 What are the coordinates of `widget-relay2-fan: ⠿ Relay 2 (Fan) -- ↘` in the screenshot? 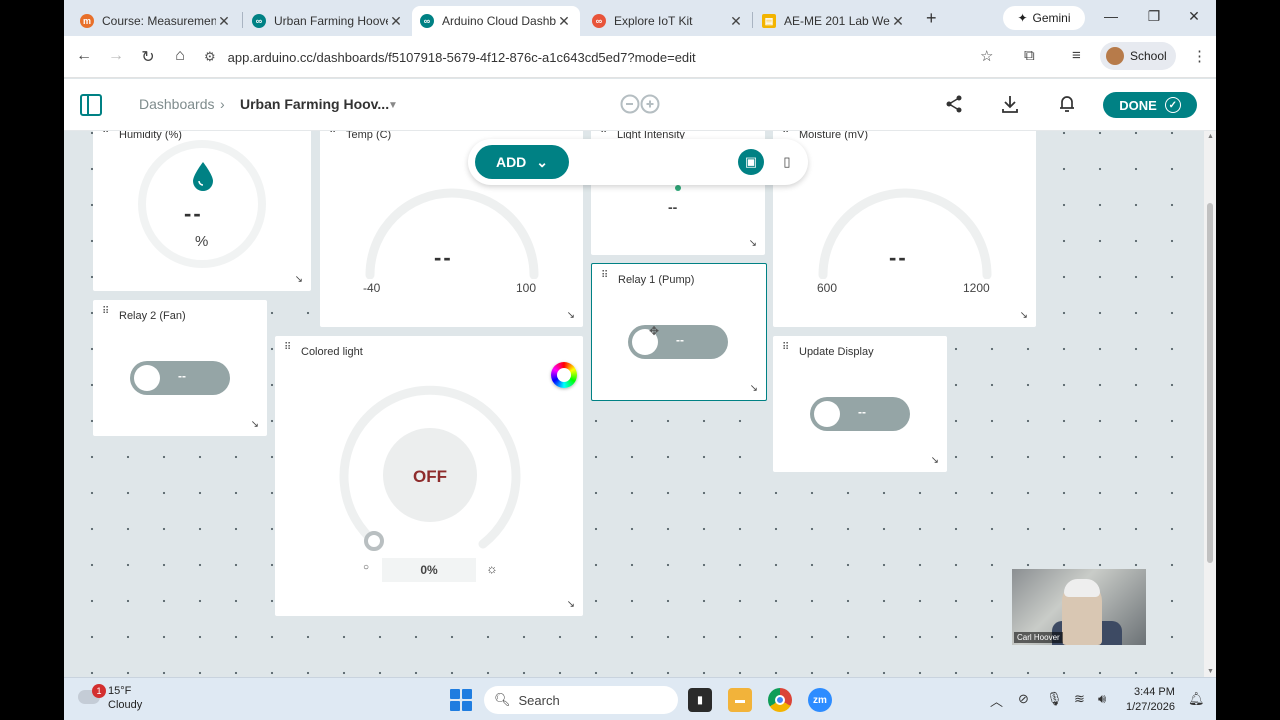 It's located at (180, 368).